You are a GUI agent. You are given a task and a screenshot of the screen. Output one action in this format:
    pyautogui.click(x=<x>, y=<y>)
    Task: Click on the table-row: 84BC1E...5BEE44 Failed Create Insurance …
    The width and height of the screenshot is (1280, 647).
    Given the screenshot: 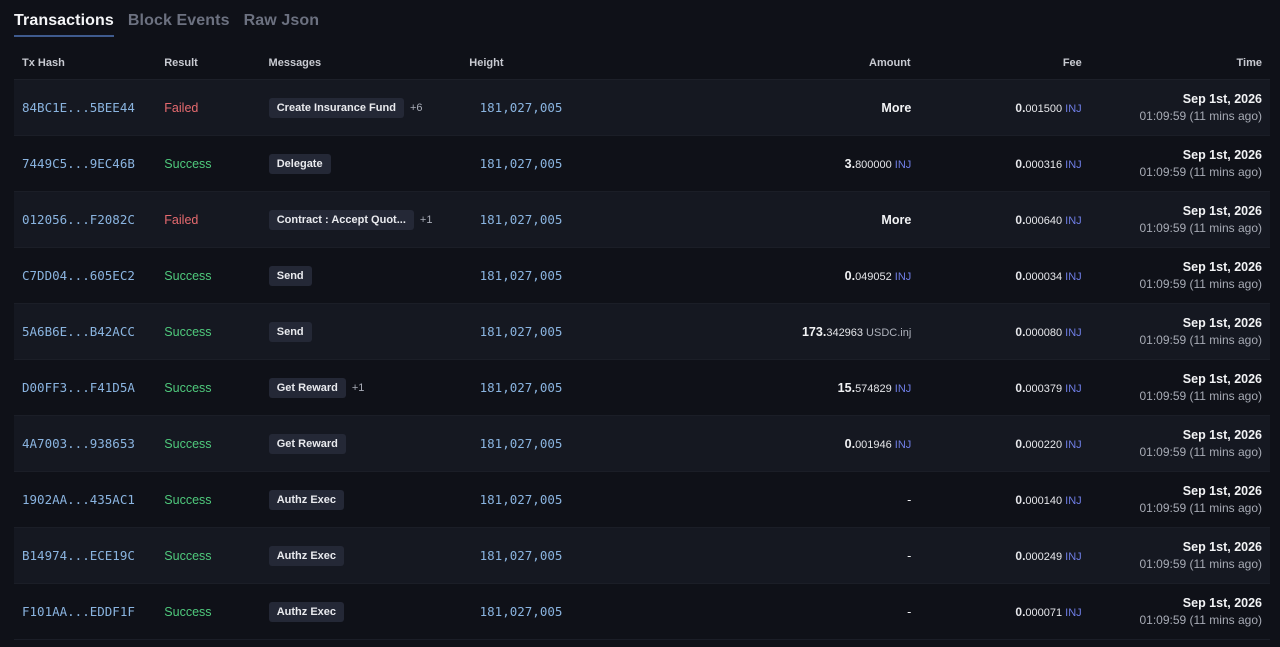 What is the action you would take?
    pyautogui.click(x=642, y=108)
    